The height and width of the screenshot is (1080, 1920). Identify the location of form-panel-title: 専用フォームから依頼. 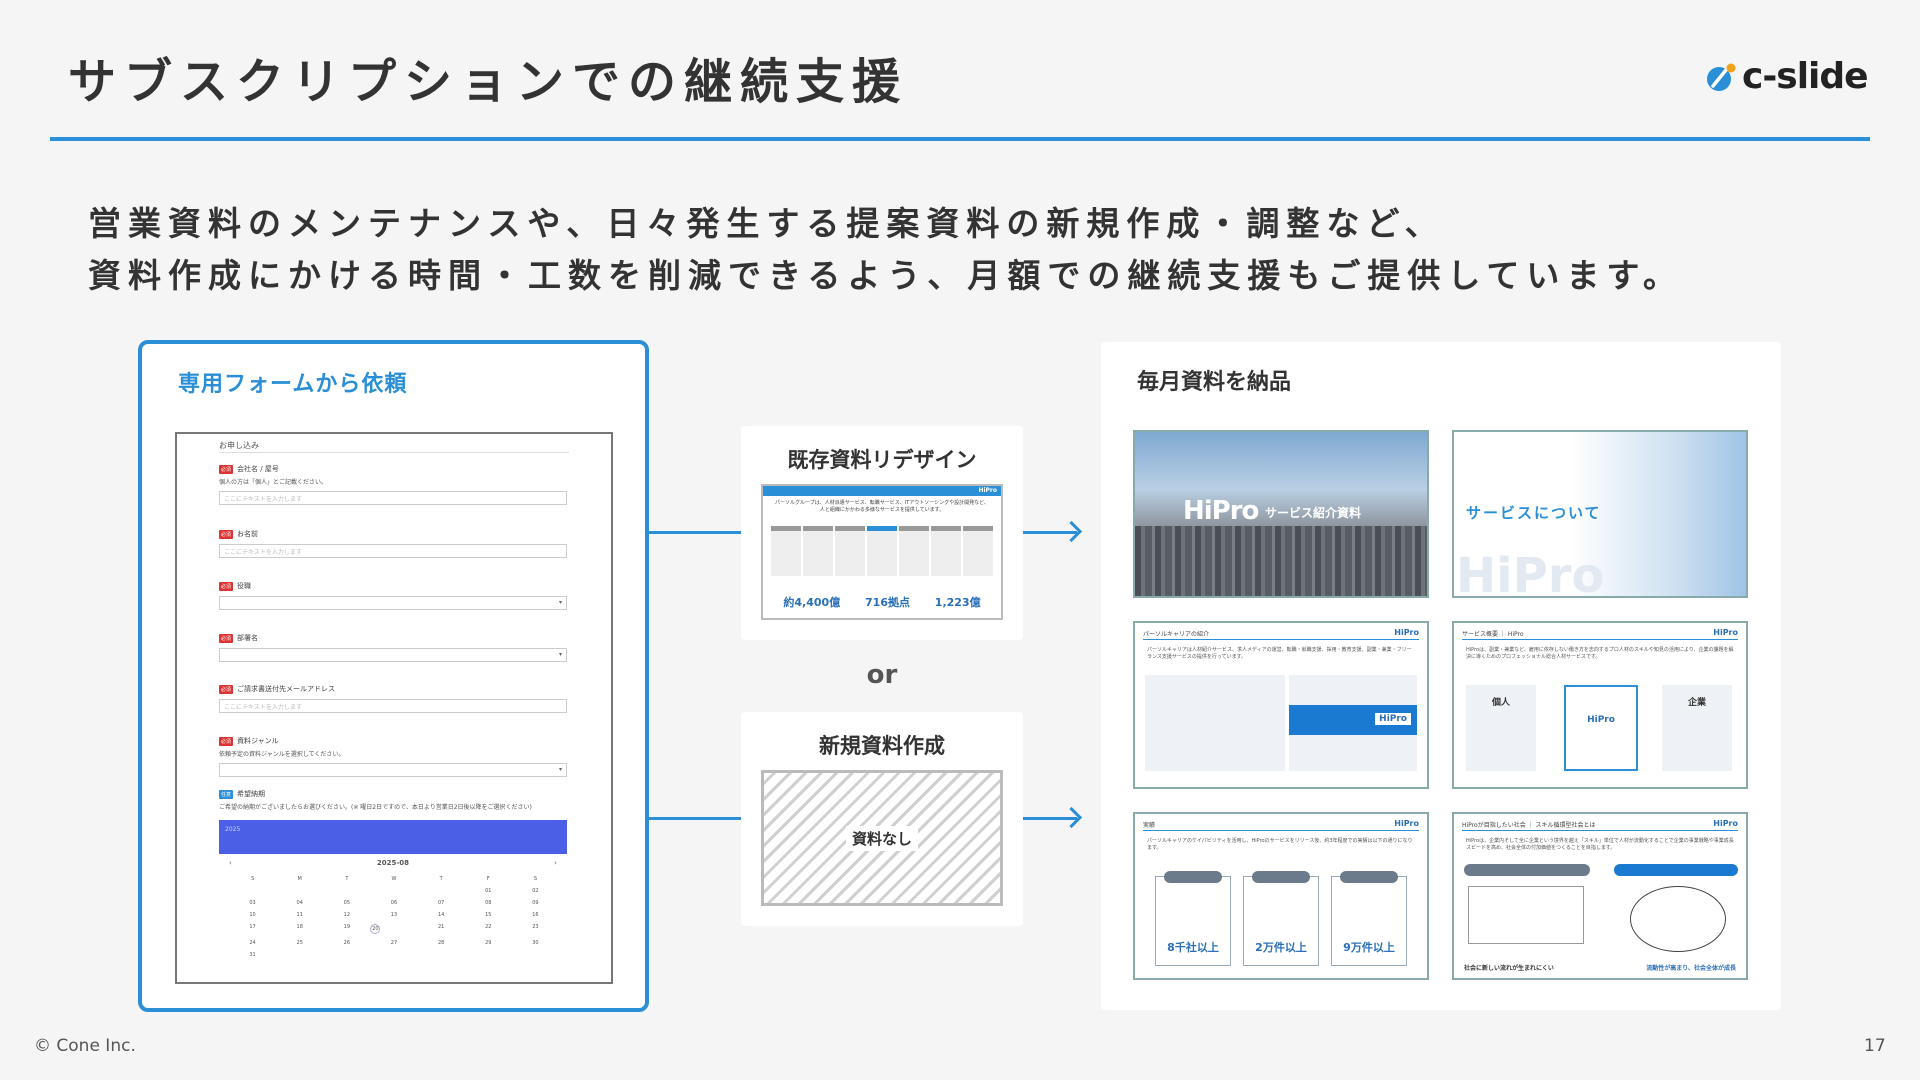
(293, 384).